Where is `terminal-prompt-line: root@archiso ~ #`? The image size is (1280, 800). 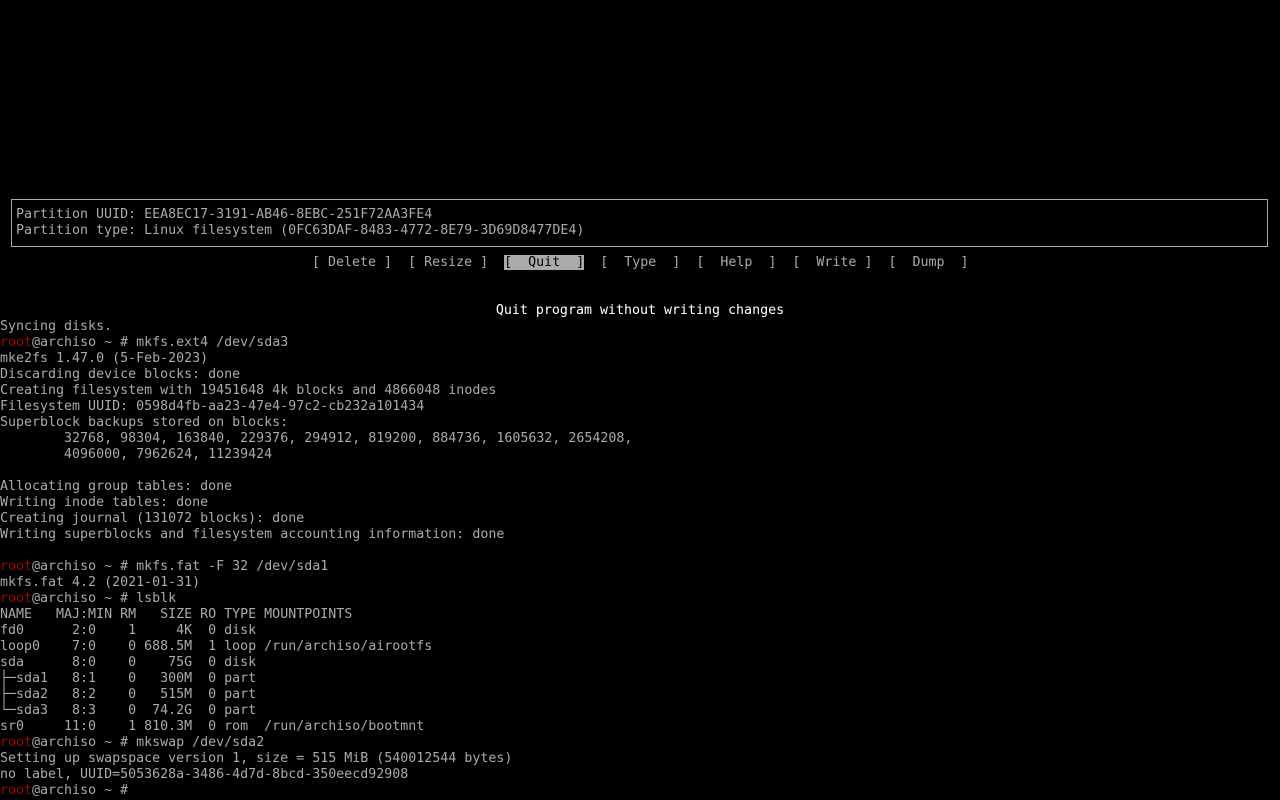 terminal-prompt-line: root@archiso ~ # is located at coordinates (68, 791).